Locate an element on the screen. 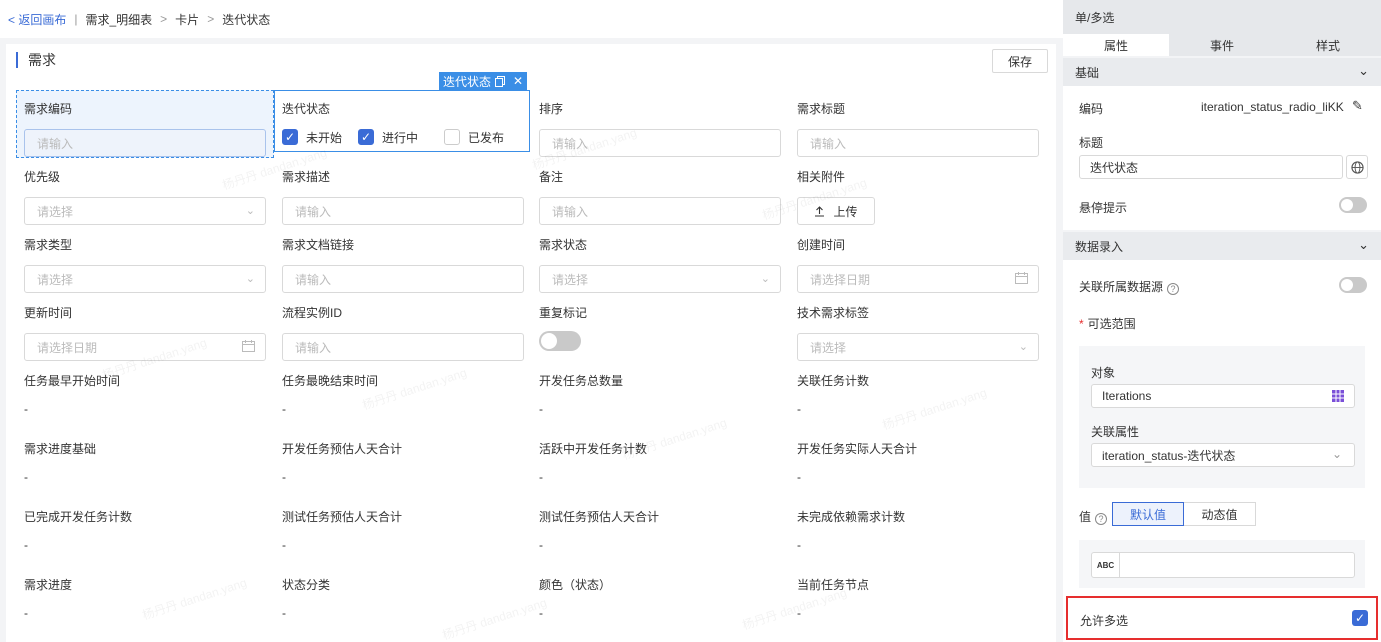  allow-multi-row: 允许多选 ✓ is located at coordinates (1222, 618).